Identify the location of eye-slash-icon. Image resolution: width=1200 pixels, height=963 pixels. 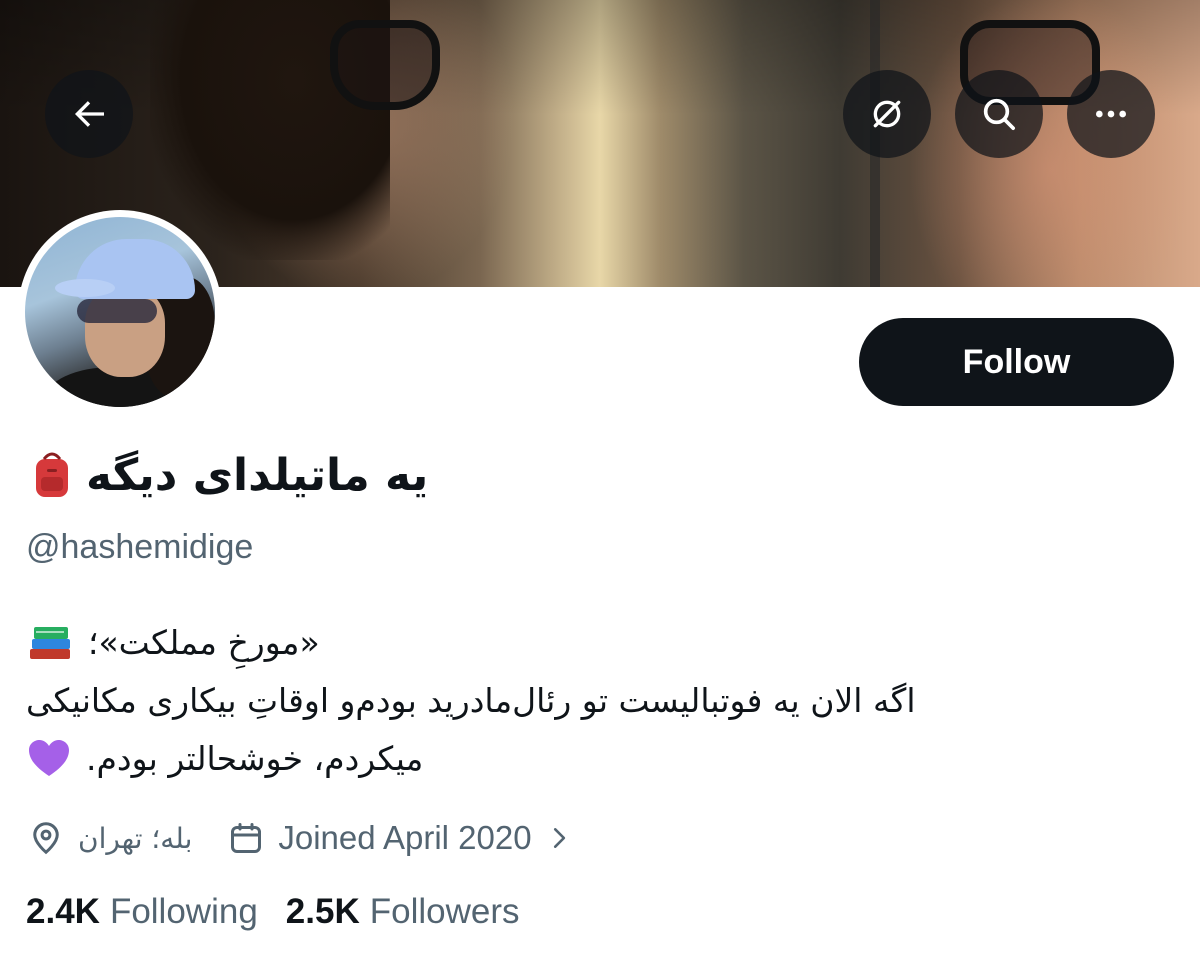
(887, 114).